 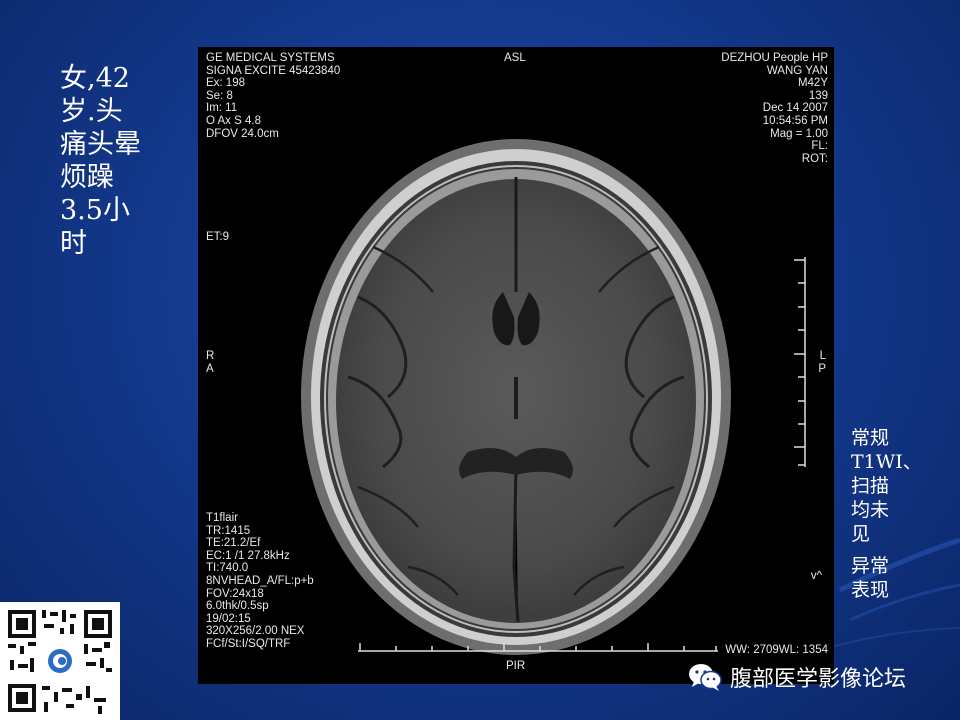 I want to click on bottom-orientation: PIR, so click(x=516, y=666).